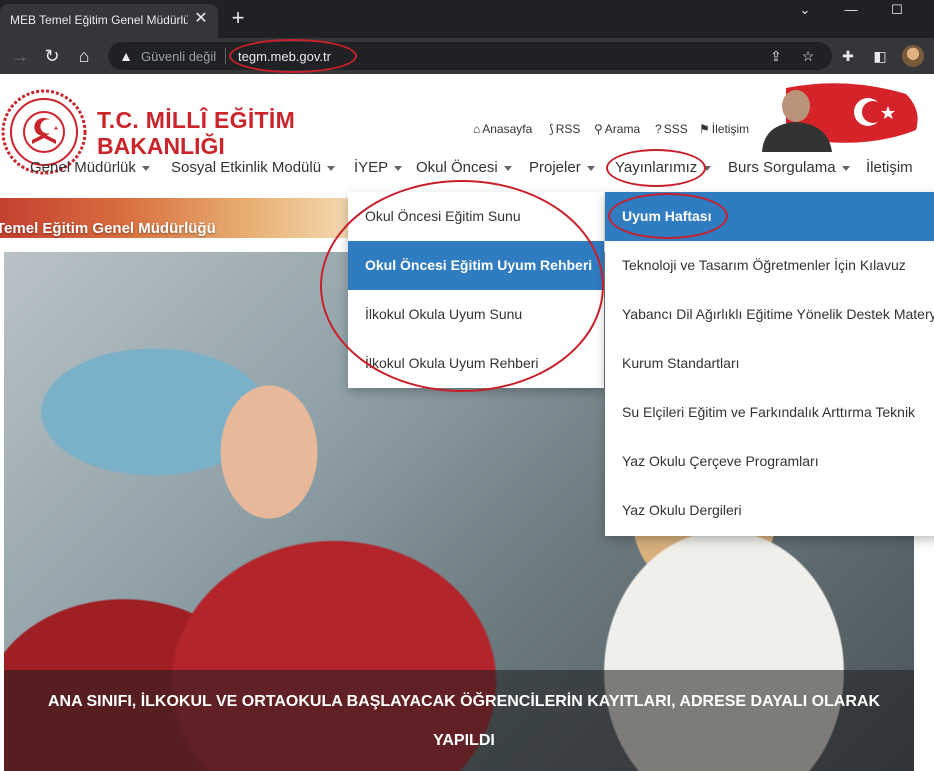 This screenshot has width=934, height=771. I want to click on extensions-puzzle-icon: ✚, so click(848, 56).